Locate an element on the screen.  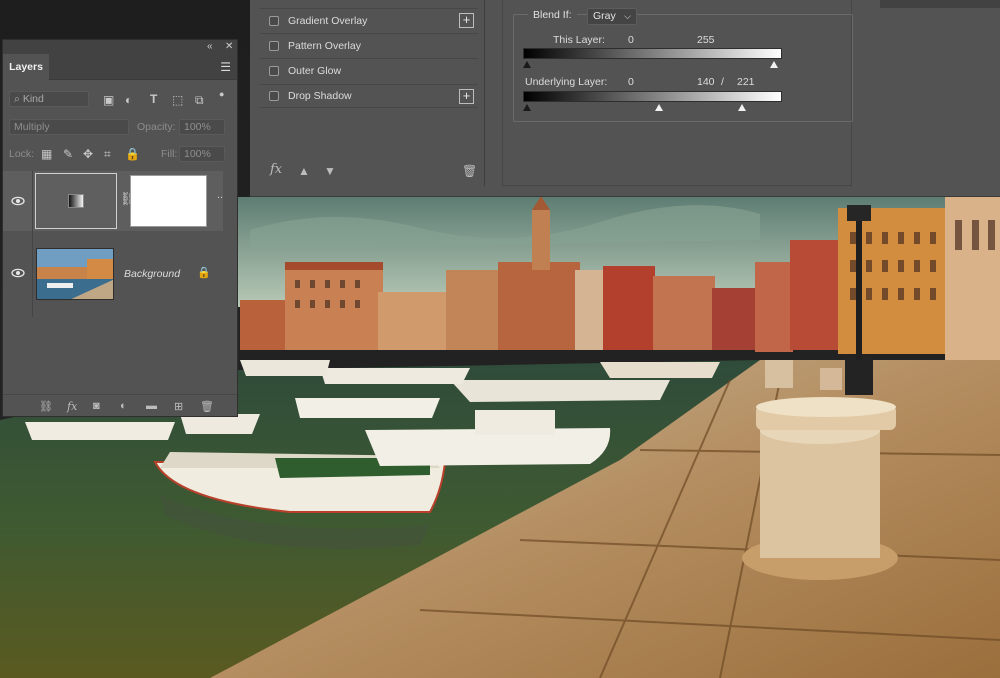
gradient-fill-icon is located at coordinates (76, 201).